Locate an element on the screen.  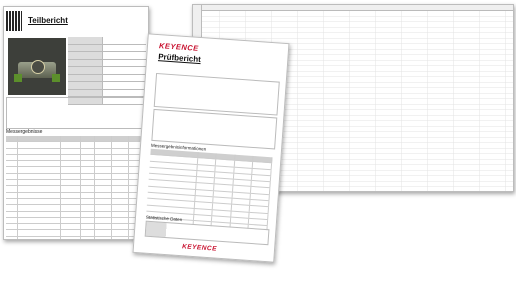
info-table is located at coordinates (107, 71).